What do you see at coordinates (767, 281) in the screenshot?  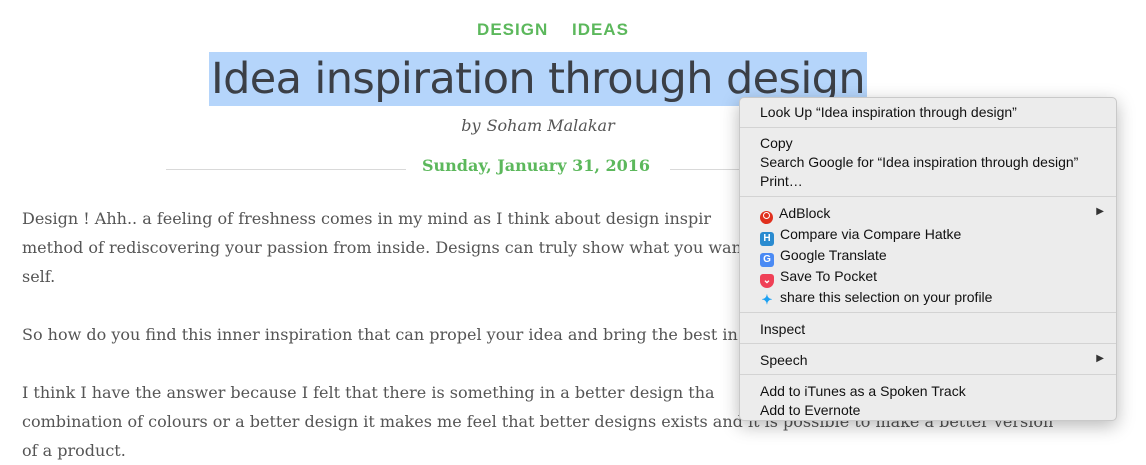 I see `pocket-icon: ⌄` at bounding box center [767, 281].